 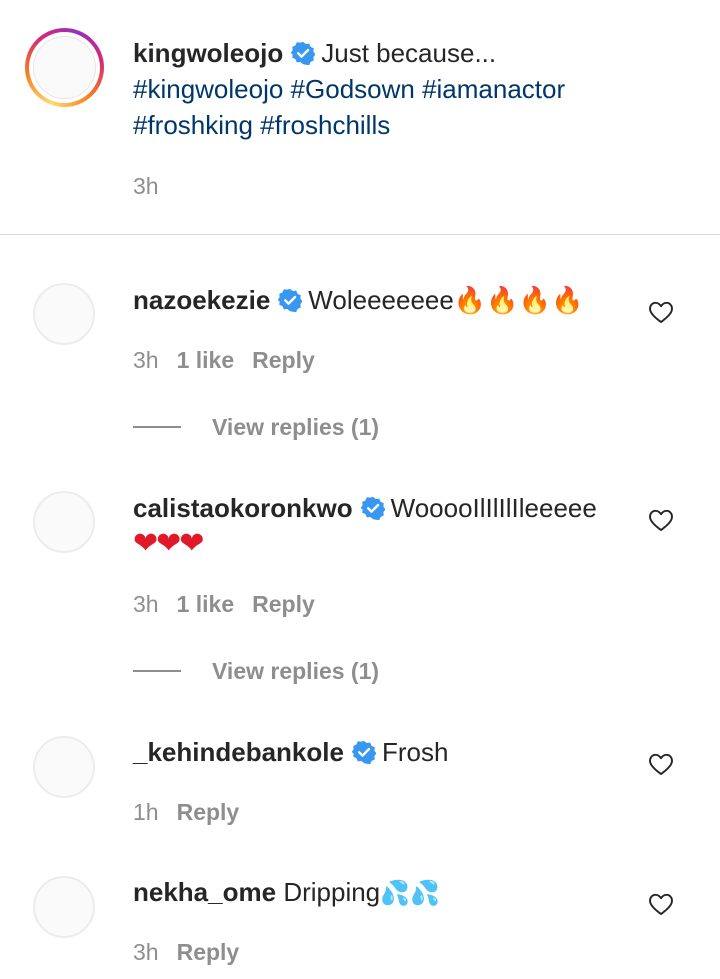 What do you see at coordinates (261, 125) in the screenshot?
I see `caption-hashtags-line-2: #froshking #froshchills` at bounding box center [261, 125].